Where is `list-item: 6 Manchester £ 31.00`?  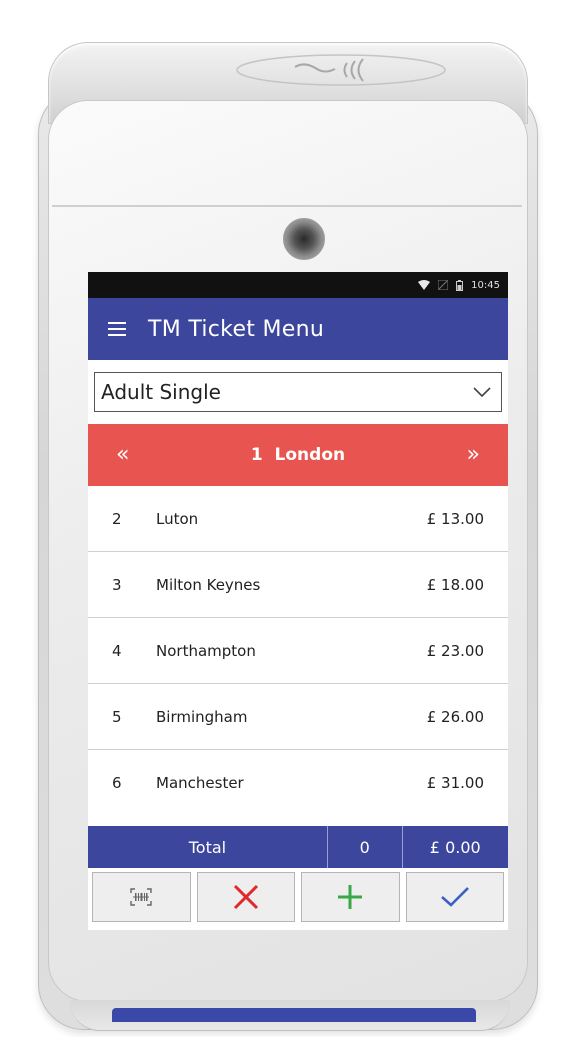
list-item: 6 Manchester £ 31.00 is located at coordinates (298, 783).